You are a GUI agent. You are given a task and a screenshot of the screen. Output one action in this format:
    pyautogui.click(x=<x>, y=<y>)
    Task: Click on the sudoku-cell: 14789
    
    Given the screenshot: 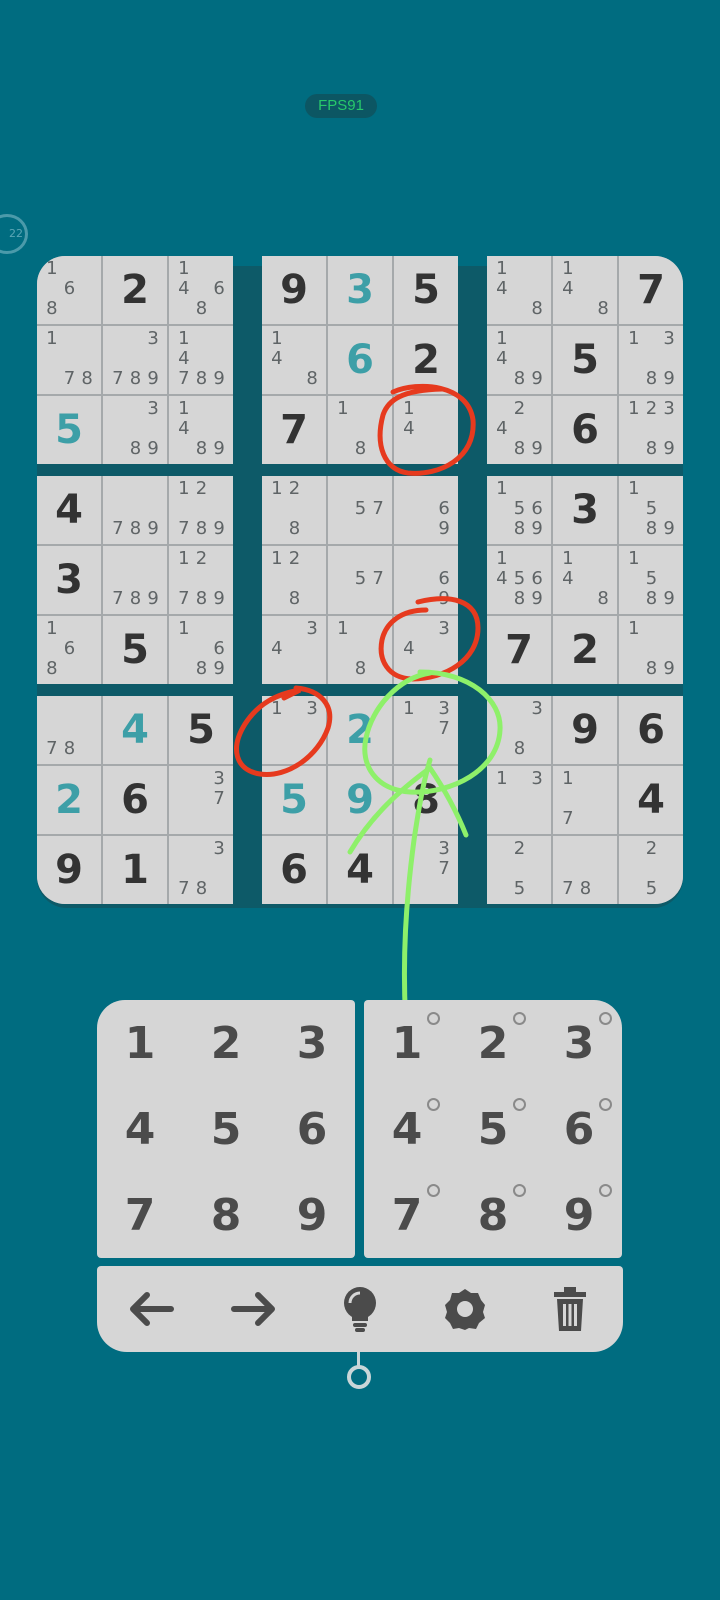 What is the action you would take?
    pyautogui.click(x=201, y=360)
    